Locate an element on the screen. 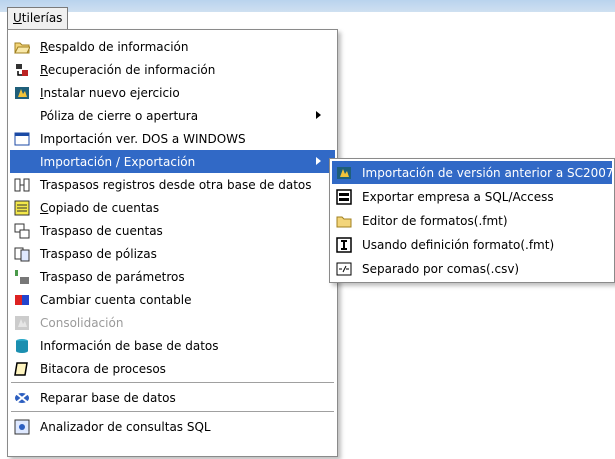 This screenshot has height=459, width=615. submenu-item-importacion-version-anterior: Importación de versión anterior a SC2007 is located at coordinates (473, 172).